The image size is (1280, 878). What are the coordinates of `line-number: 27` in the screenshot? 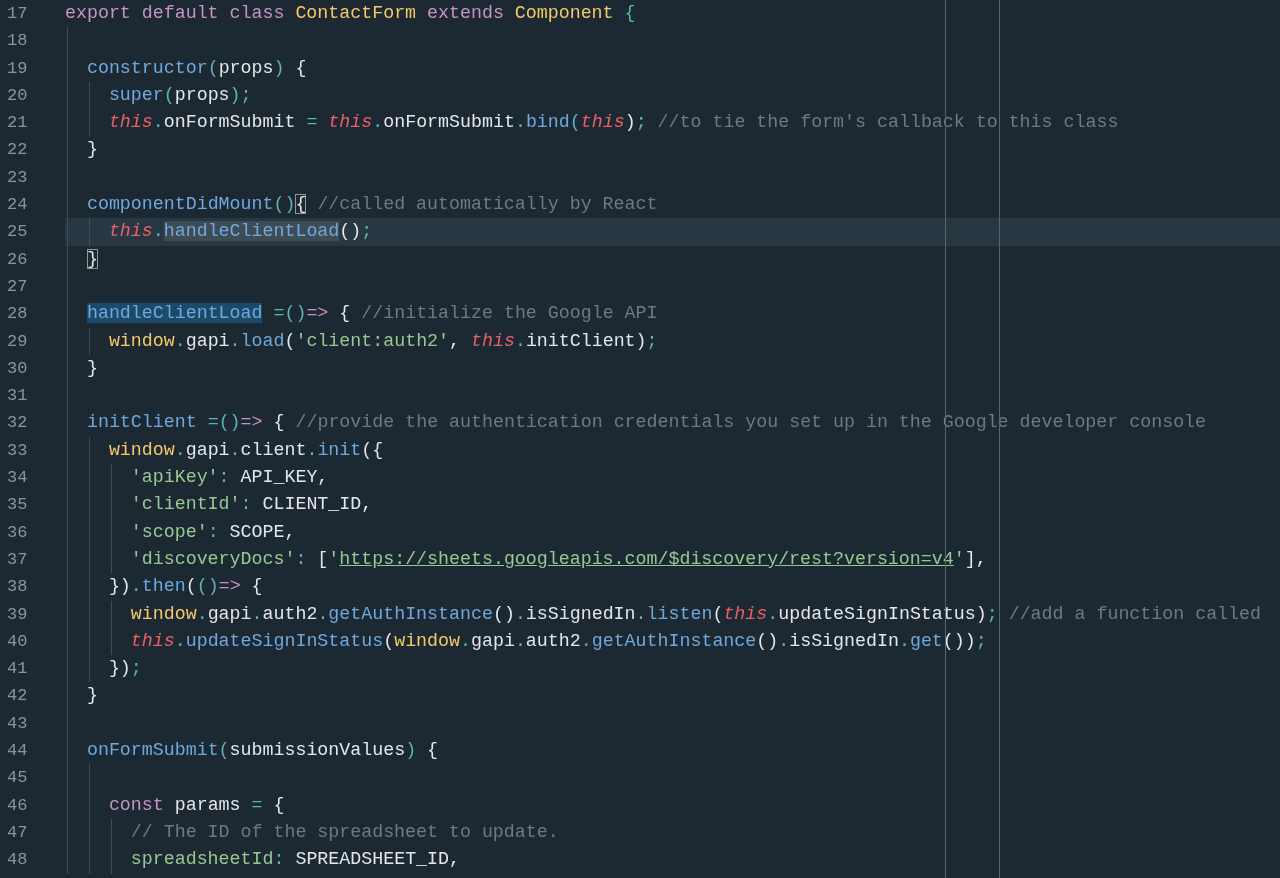 It's located at (17, 286).